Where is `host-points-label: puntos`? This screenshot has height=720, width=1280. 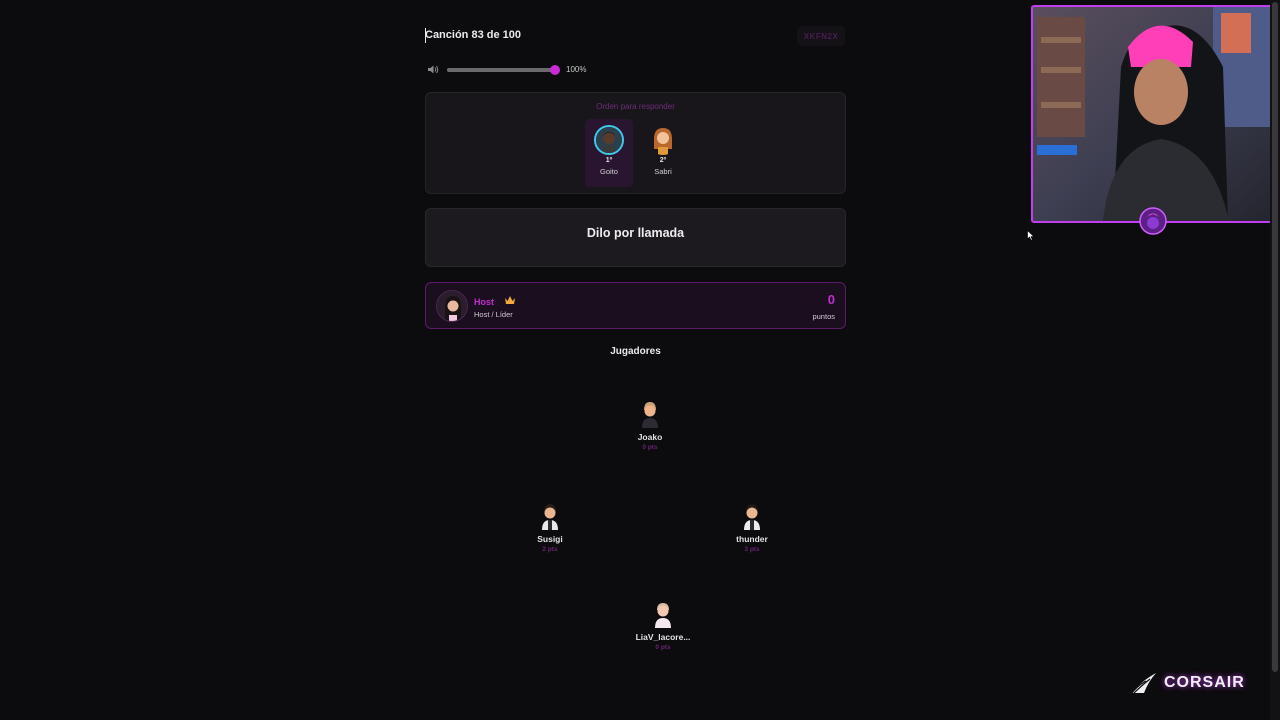 host-points-label: puntos is located at coordinates (823, 316).